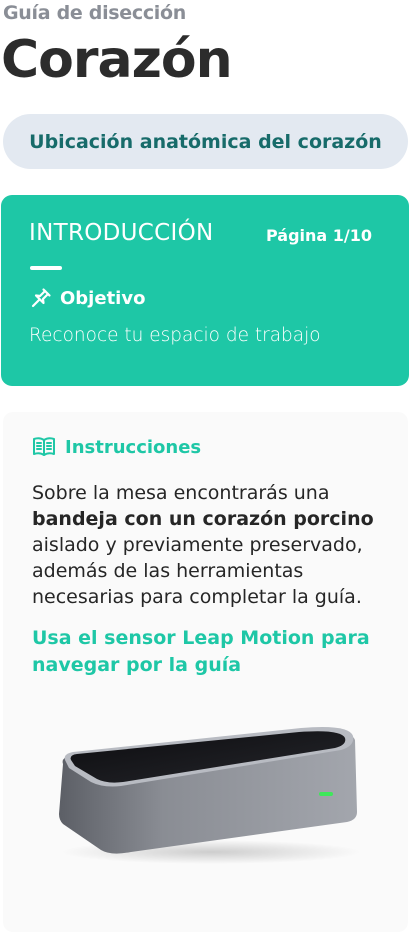  Describe the element at coordinates (203, 519) in the screenshot. I see `instructions-text-bold: bandeja con un corazón porcino` at that location.